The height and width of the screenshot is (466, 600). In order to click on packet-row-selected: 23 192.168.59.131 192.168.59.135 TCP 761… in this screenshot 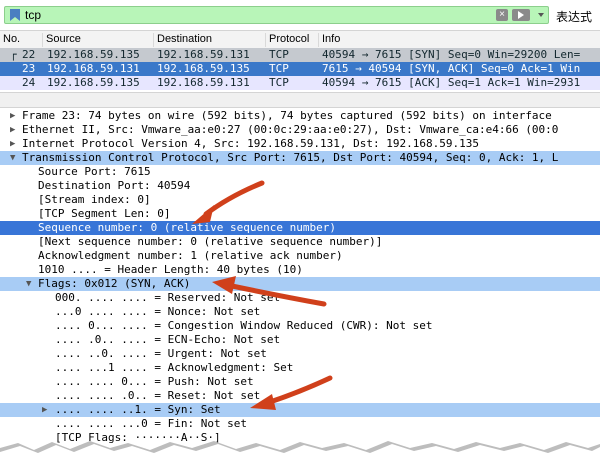, I will do `click(300, 69)`.